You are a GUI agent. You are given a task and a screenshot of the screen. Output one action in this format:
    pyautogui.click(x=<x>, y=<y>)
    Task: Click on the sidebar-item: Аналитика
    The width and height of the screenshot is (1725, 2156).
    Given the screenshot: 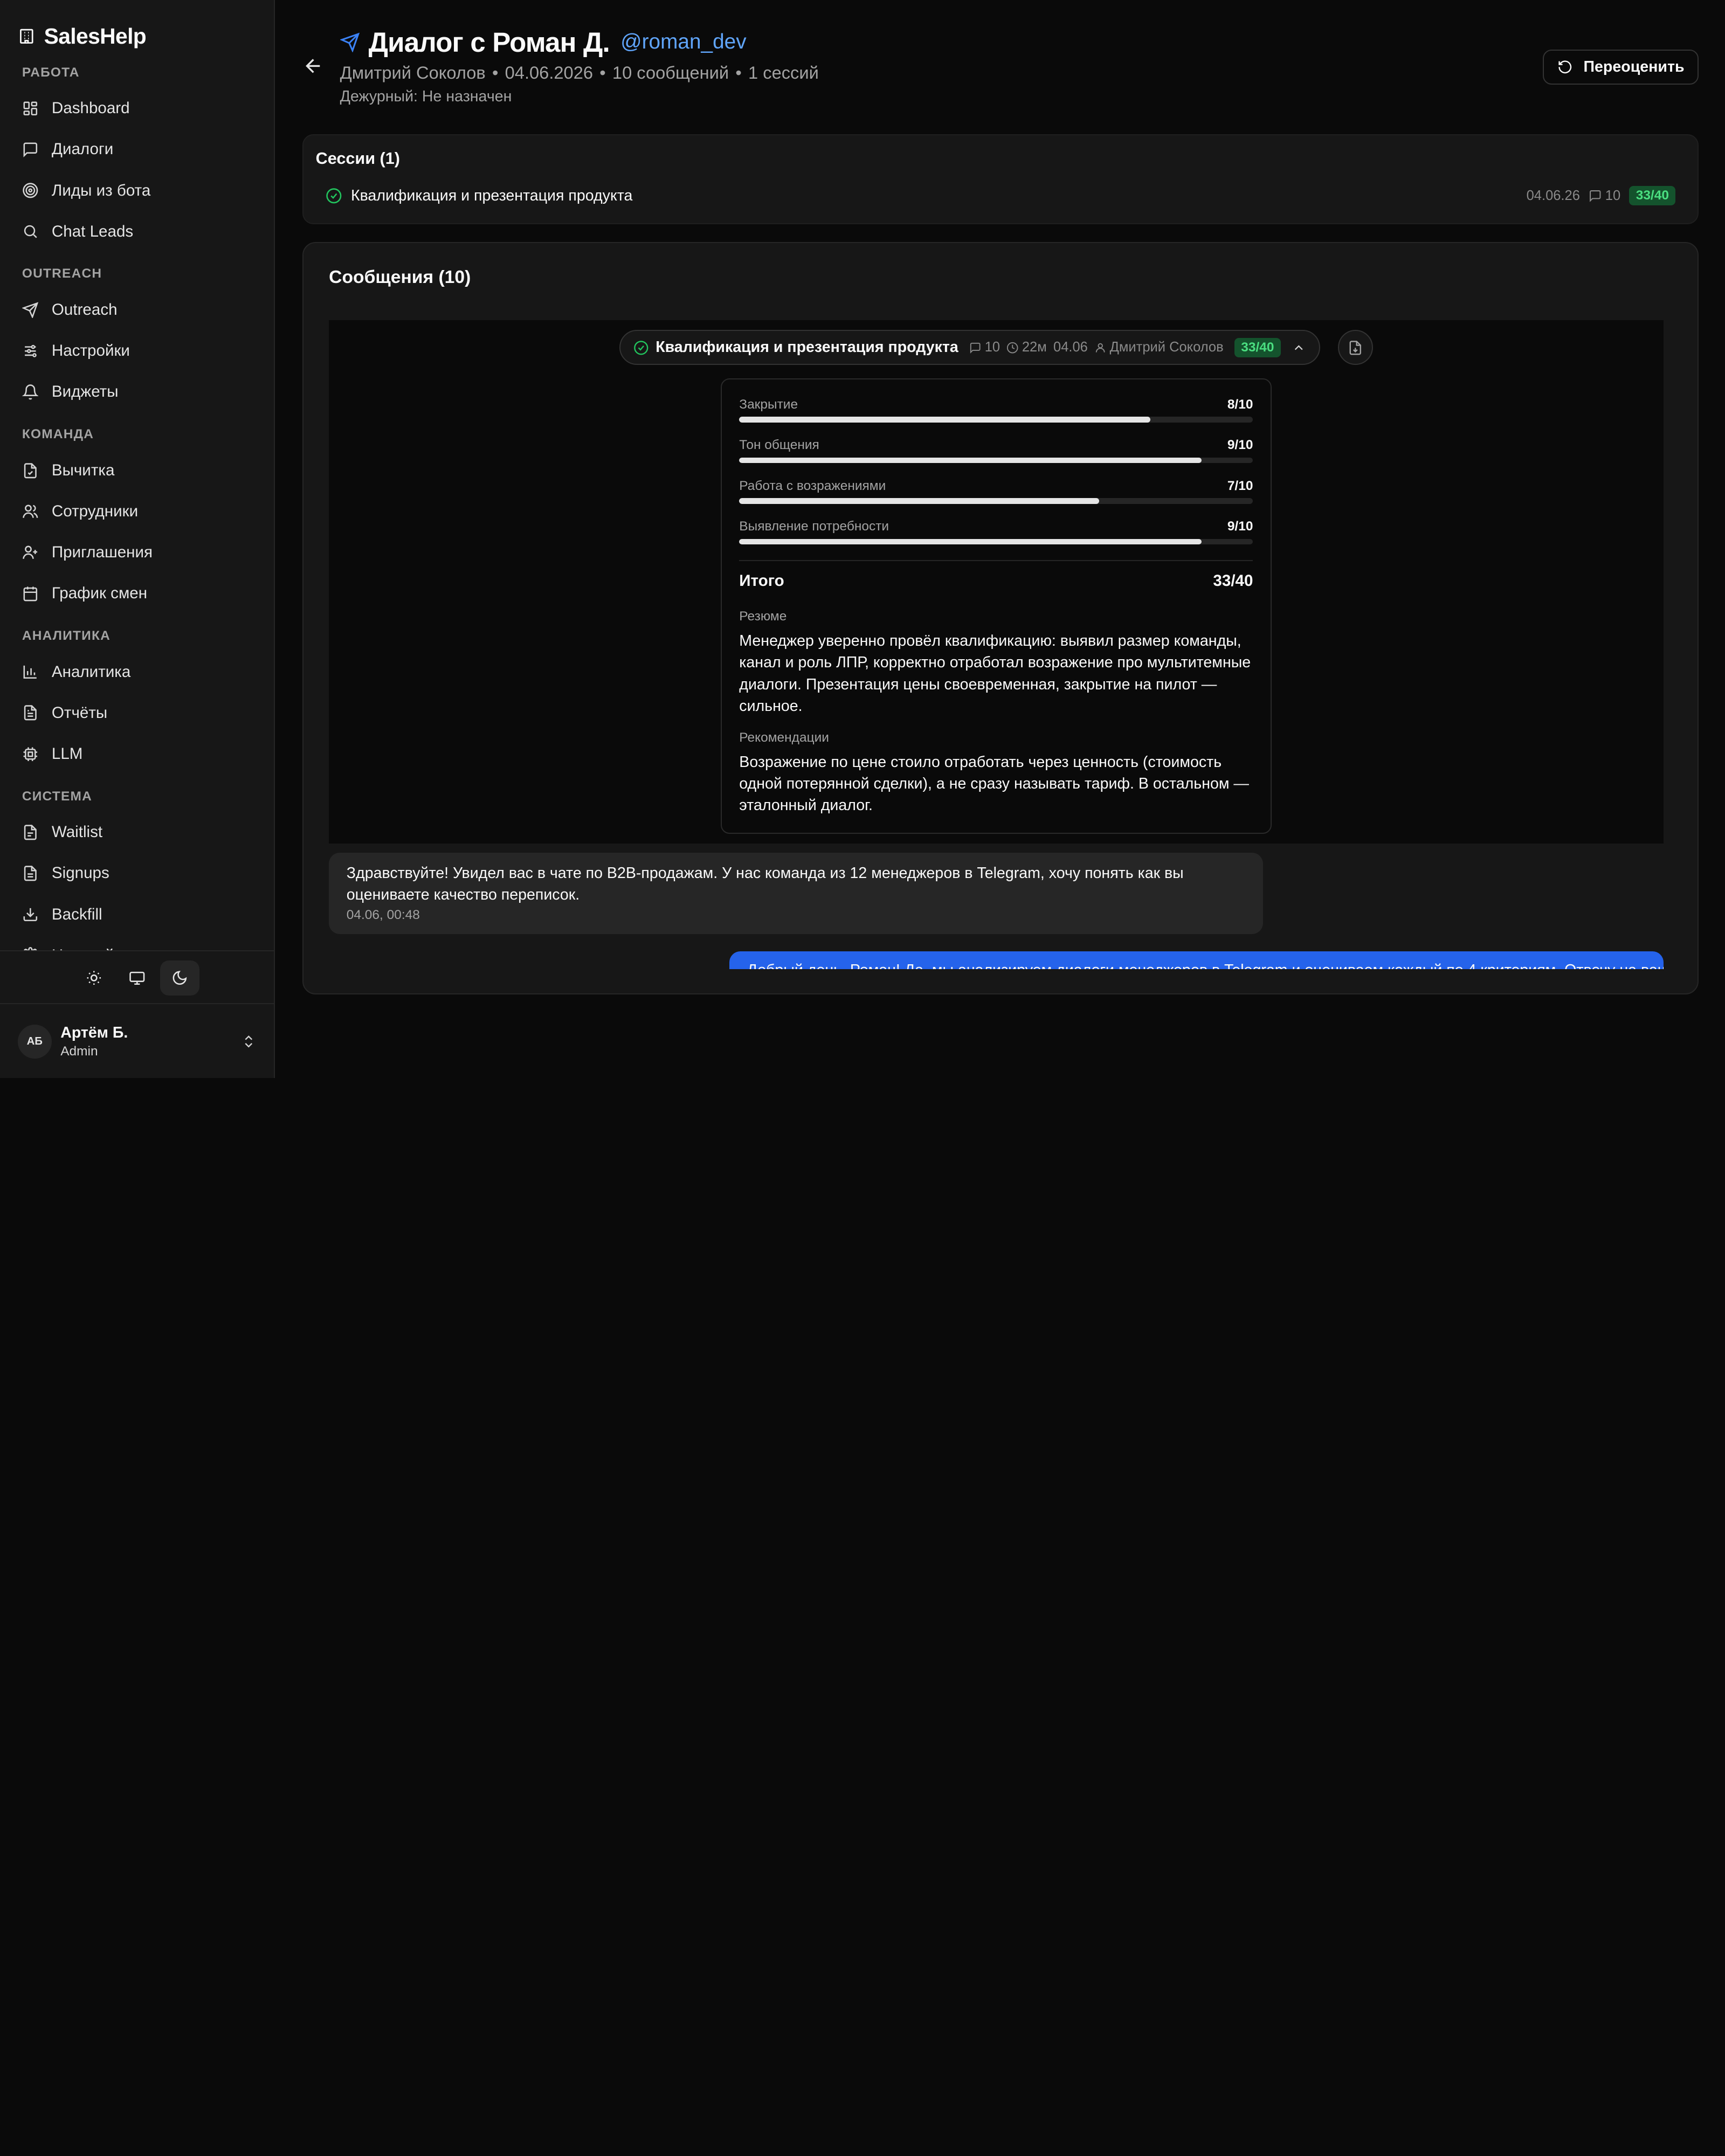 What is the action you would take?
    pyautogui.click(x=137, y=672)
    